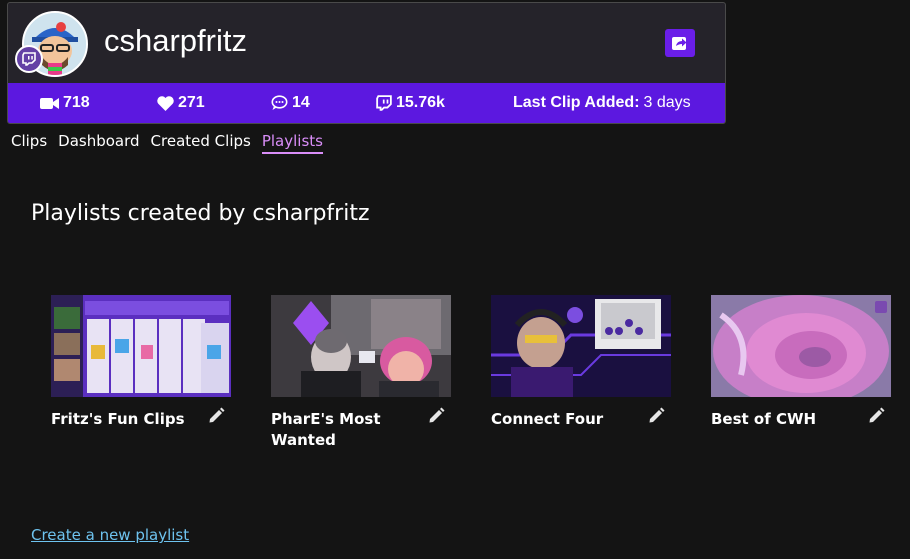  I want to click on clips-count: 718, so click(76, 102).